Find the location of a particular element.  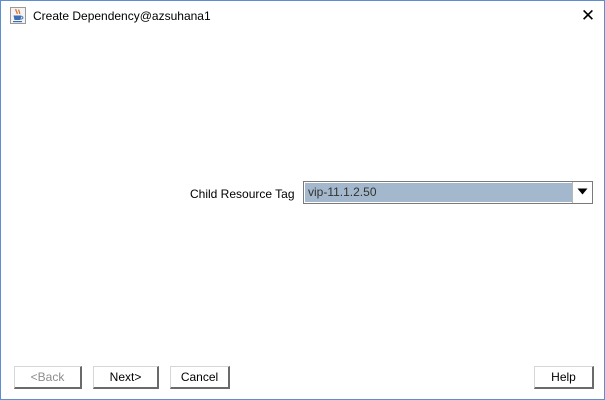

child-resource-tag-selected-value: vip-11.1.2.50 is located at coordinates (439, 192).